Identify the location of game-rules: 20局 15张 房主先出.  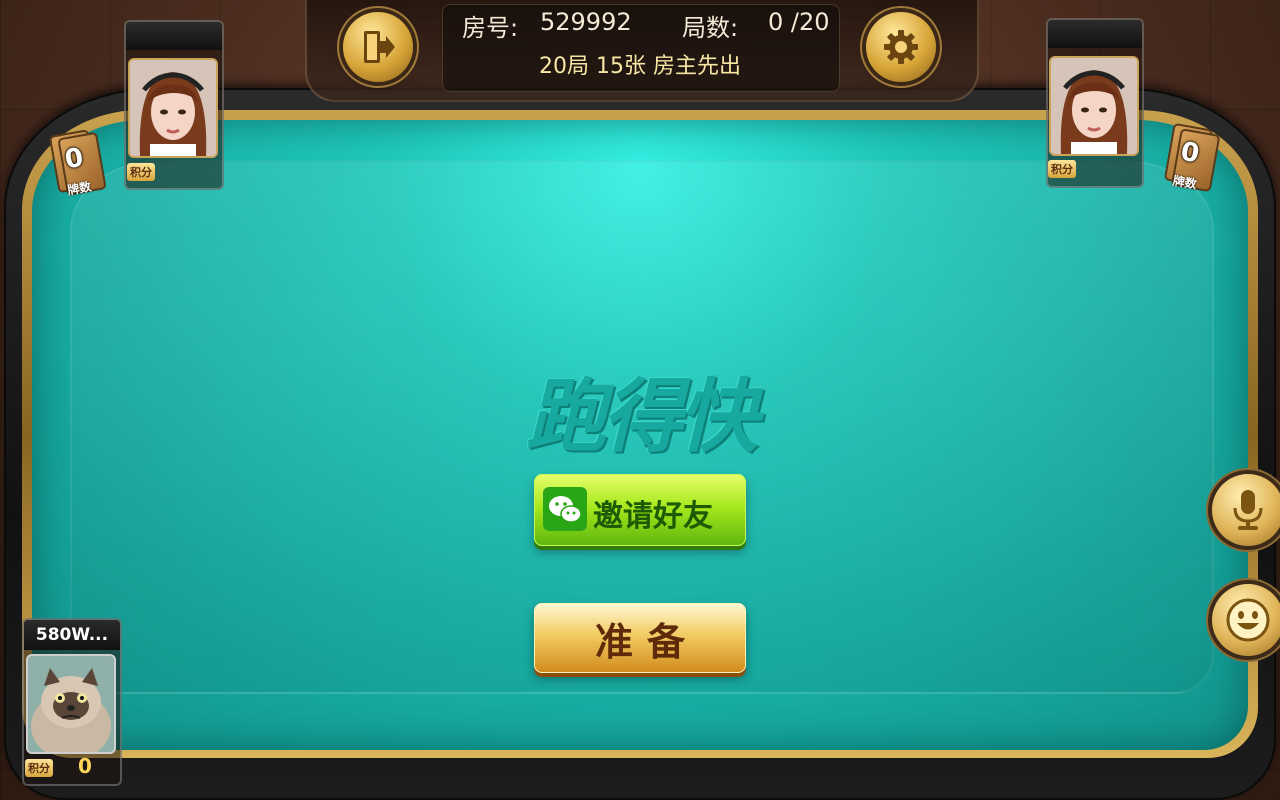
(640, 66).